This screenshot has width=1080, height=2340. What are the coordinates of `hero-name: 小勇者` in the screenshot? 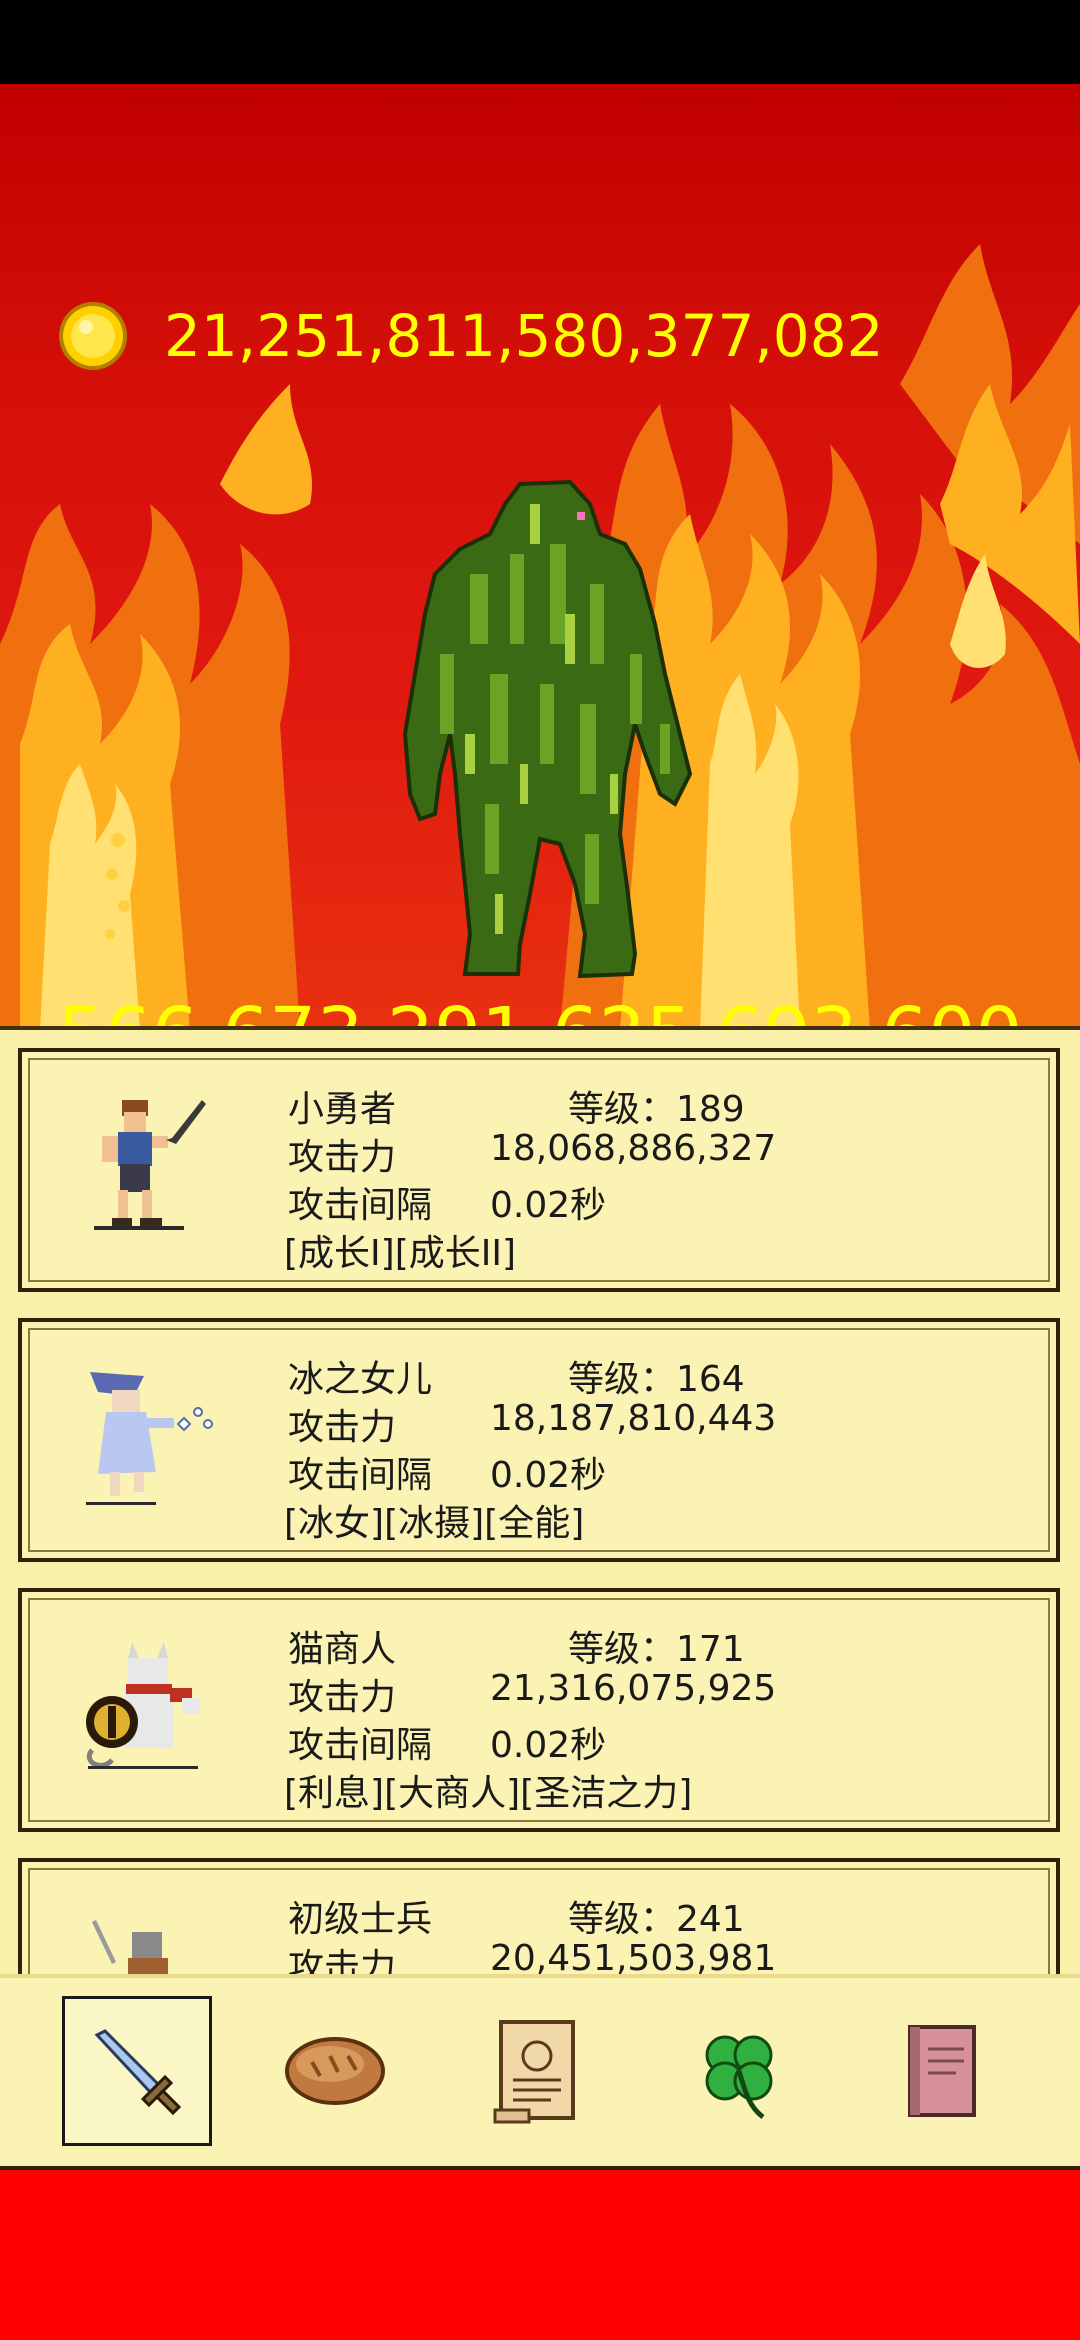 It's located at (342, 1109).